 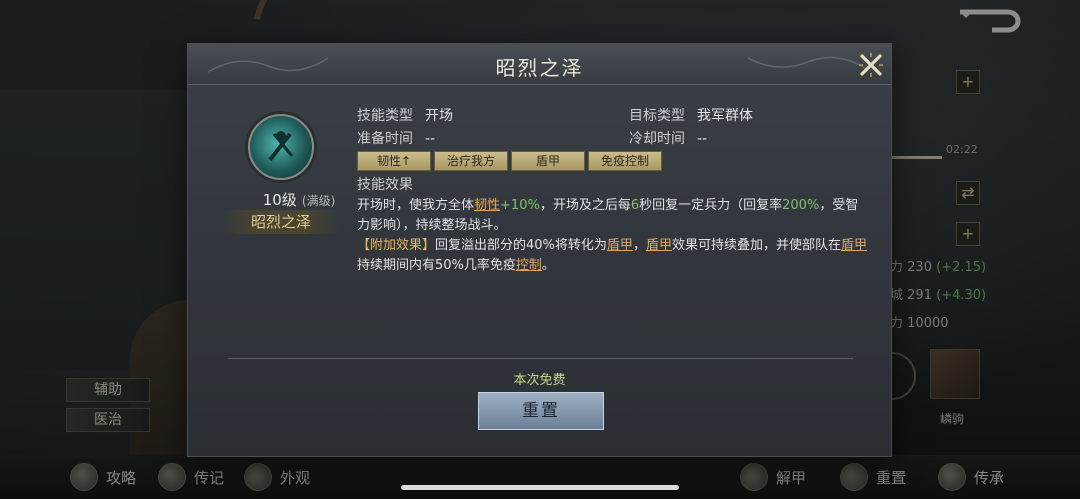 What do you see at coordinates (691, 116) in the screenshot?
I see `target-type-row: 目标类型 我军群体` at bounding box center [691, 116].